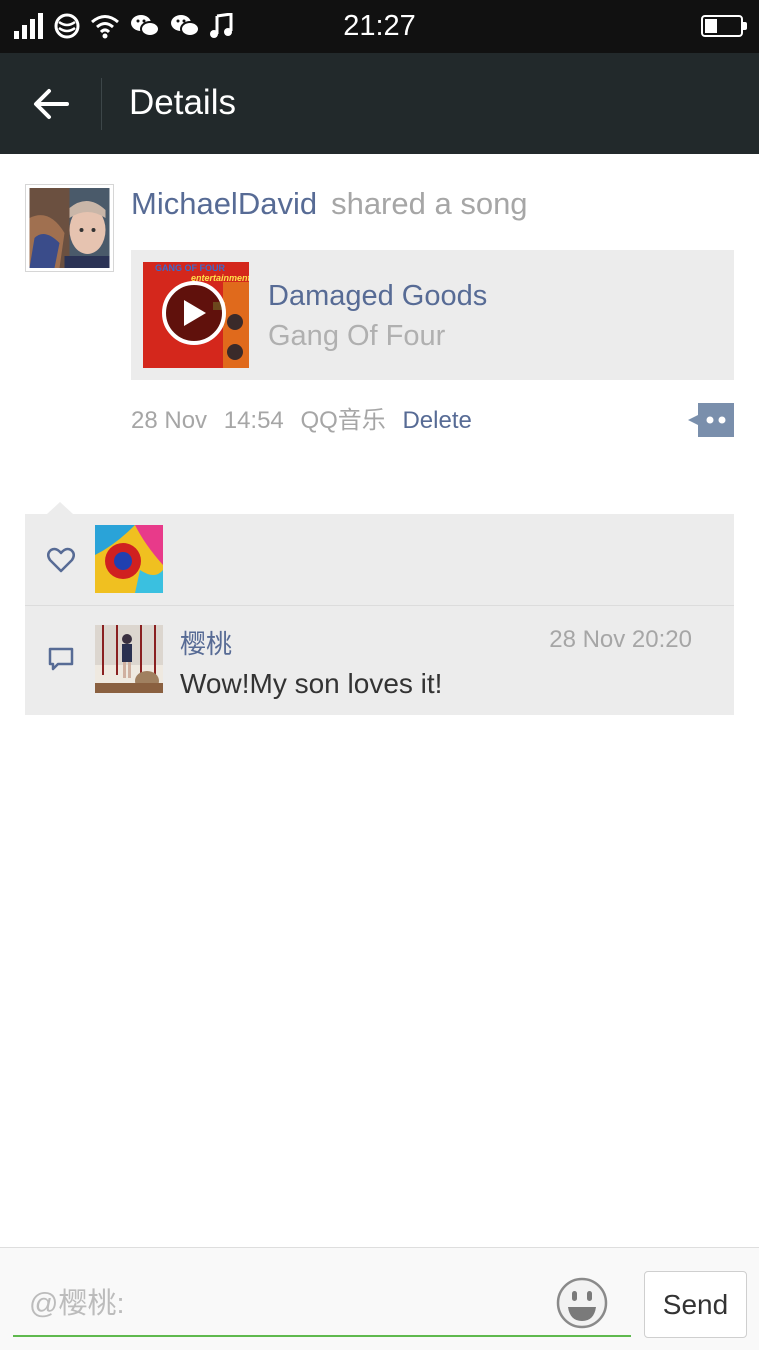  I want to click on emoji-button, so click(582, 1303).